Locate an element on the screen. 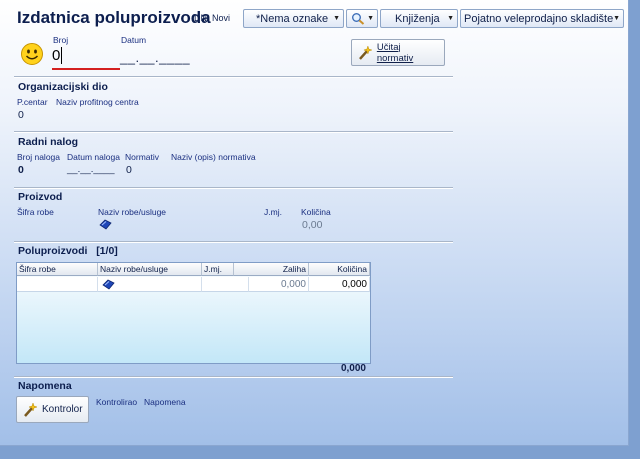 The width and height of the screenshot is (640, 459). profit-center-name-label: Naziv profitnog centra is located at coordinates (97, 102).